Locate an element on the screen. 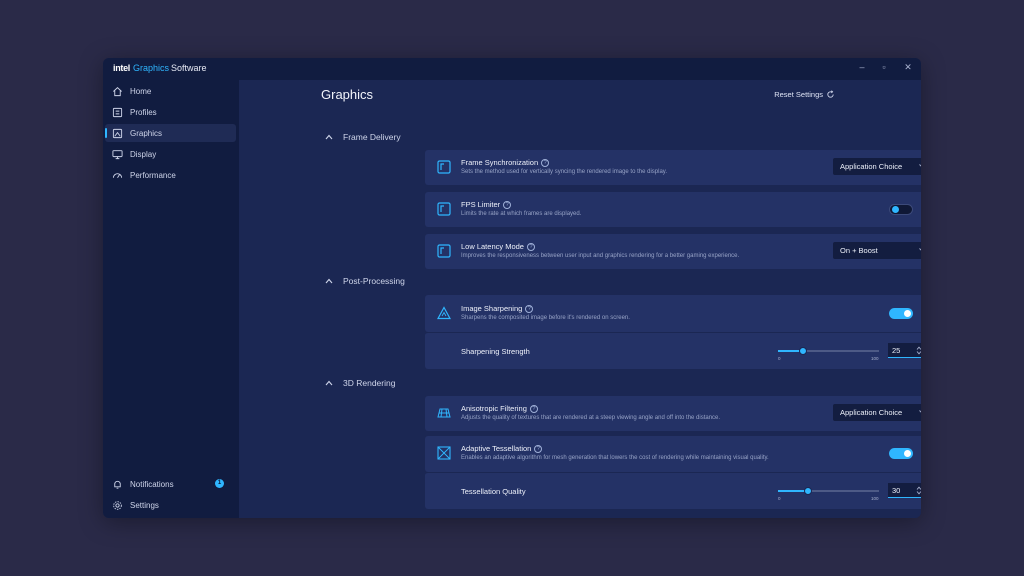 The height and width of the screenshot is (576, 1024). frame-sync-icon is located at coordinates (444, 167).